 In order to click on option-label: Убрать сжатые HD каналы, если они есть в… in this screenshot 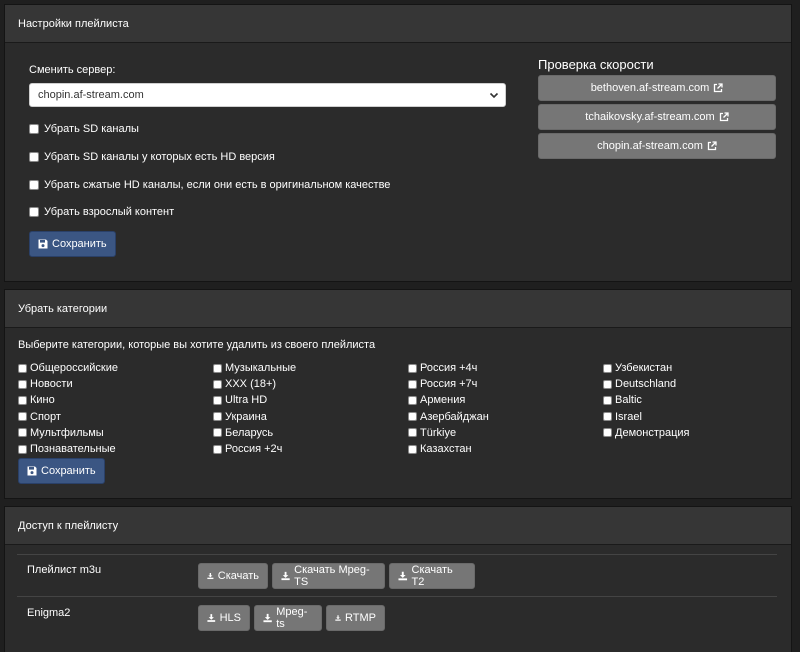, I will do `click(217, 185)`.